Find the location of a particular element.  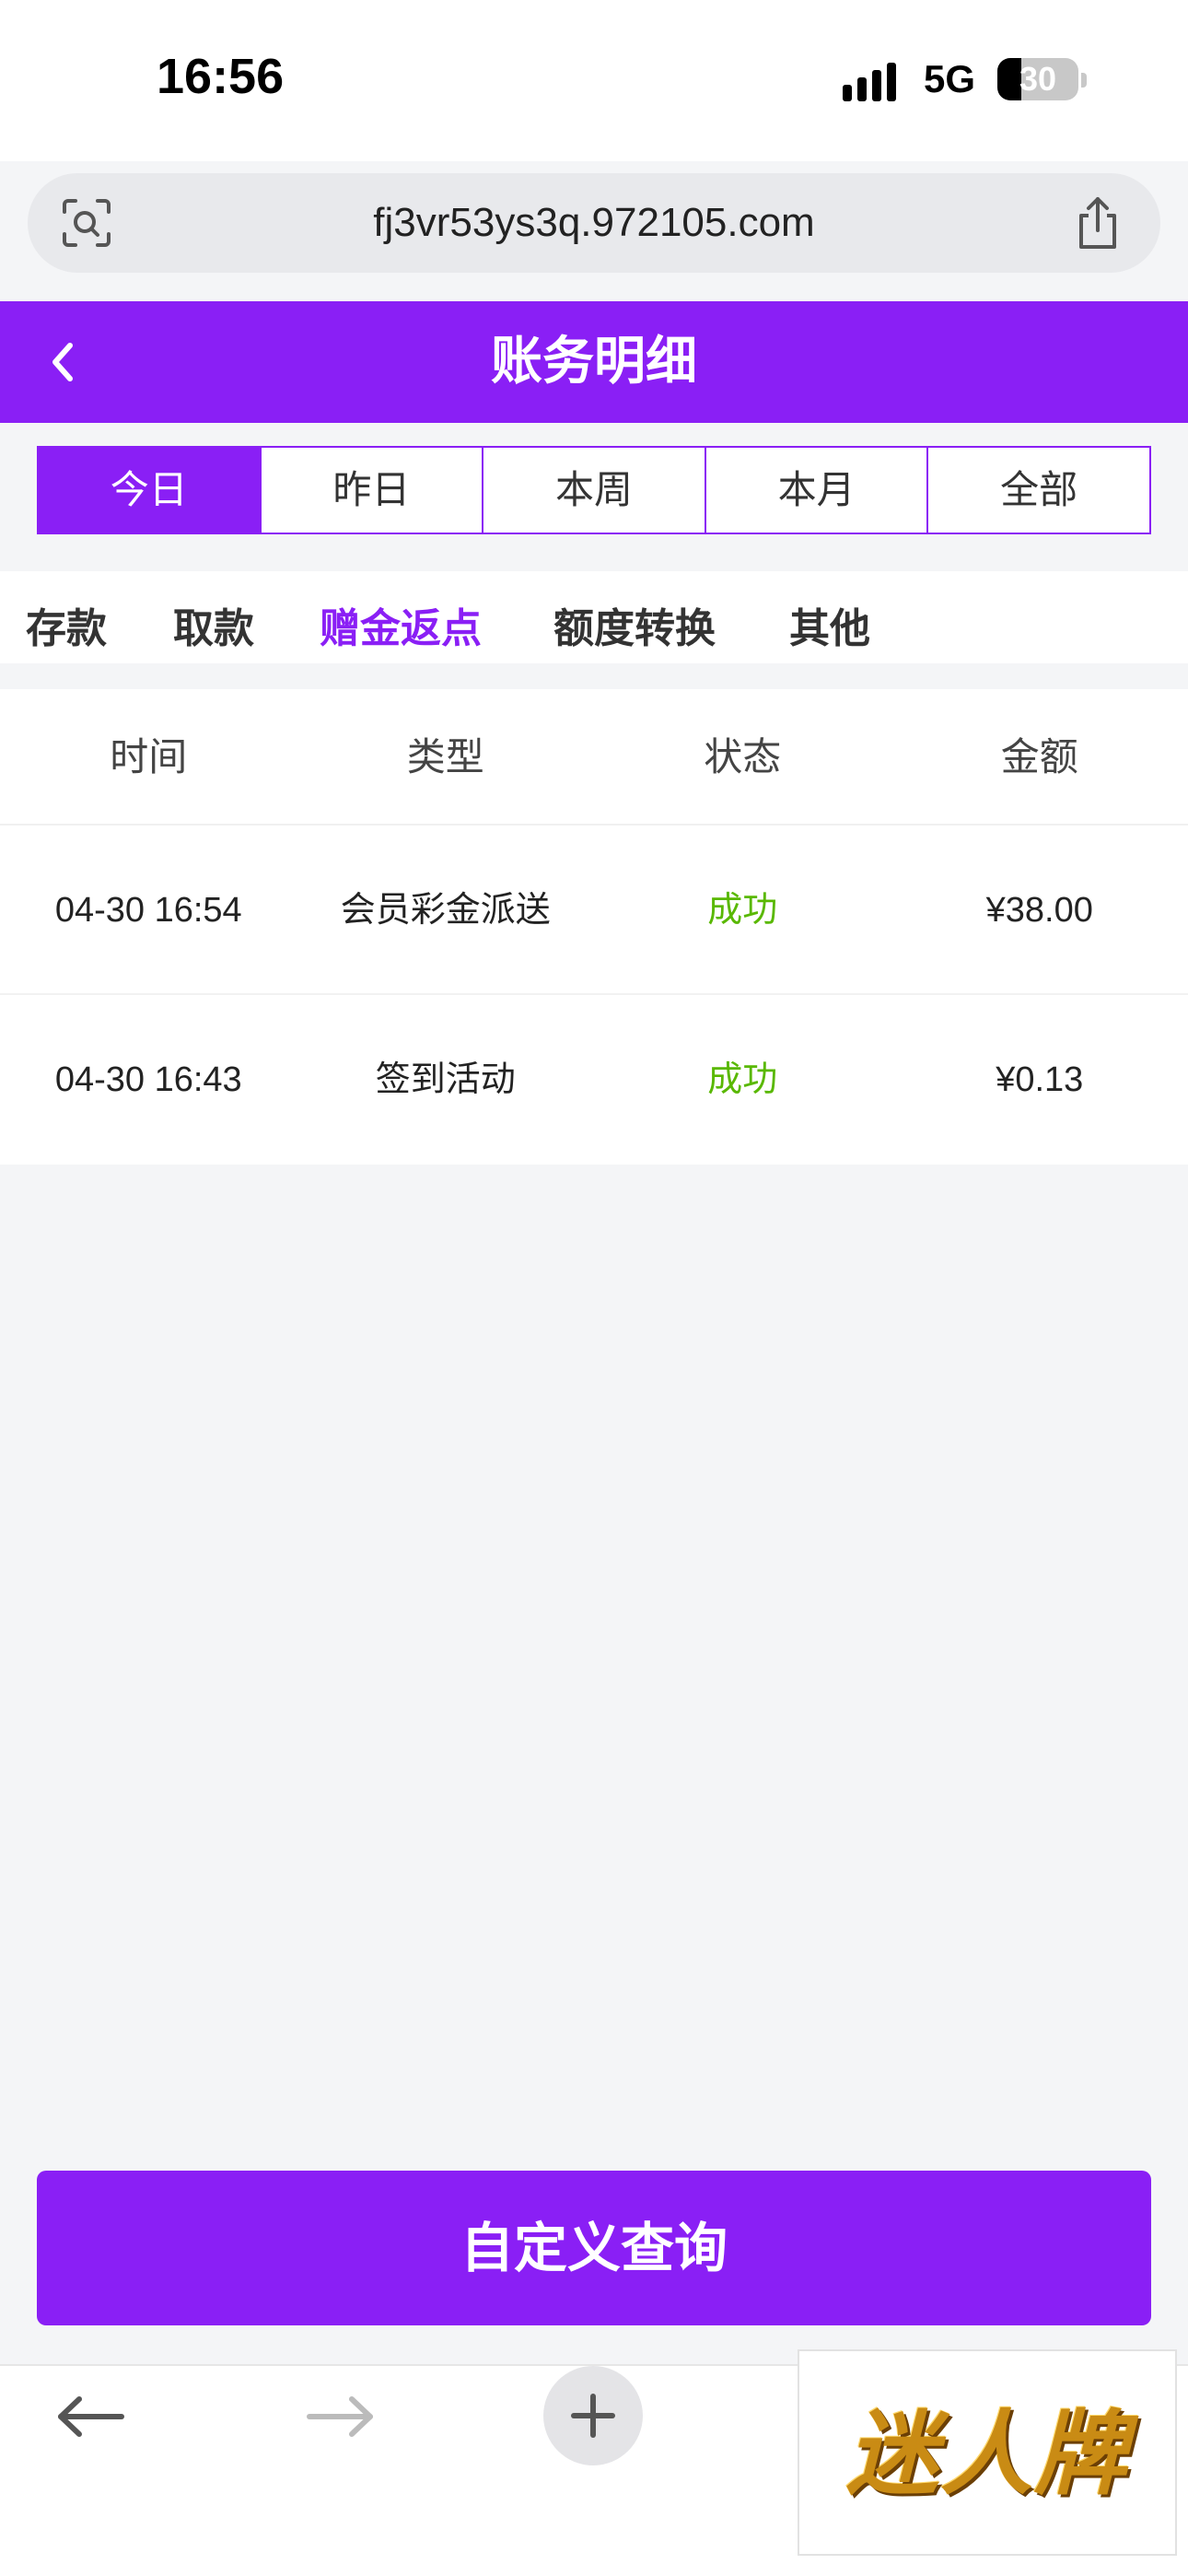

url-text: fj3vr53ys3q.972105.com is located at coordinates (594, 223).